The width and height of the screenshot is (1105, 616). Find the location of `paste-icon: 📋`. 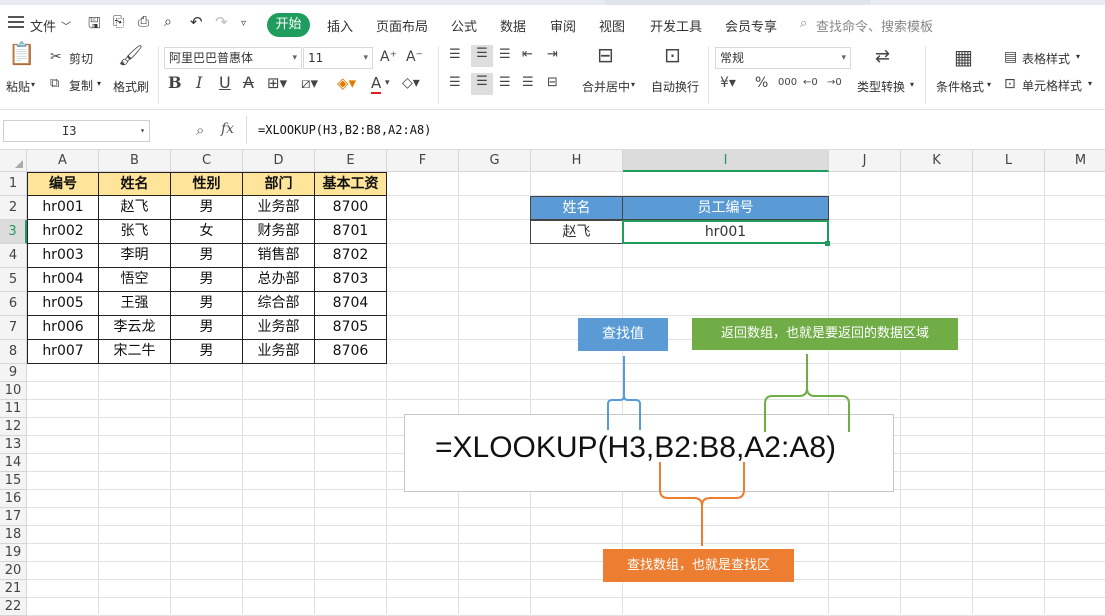

paste-icon: 📋 is located at coordinates (21, 58).